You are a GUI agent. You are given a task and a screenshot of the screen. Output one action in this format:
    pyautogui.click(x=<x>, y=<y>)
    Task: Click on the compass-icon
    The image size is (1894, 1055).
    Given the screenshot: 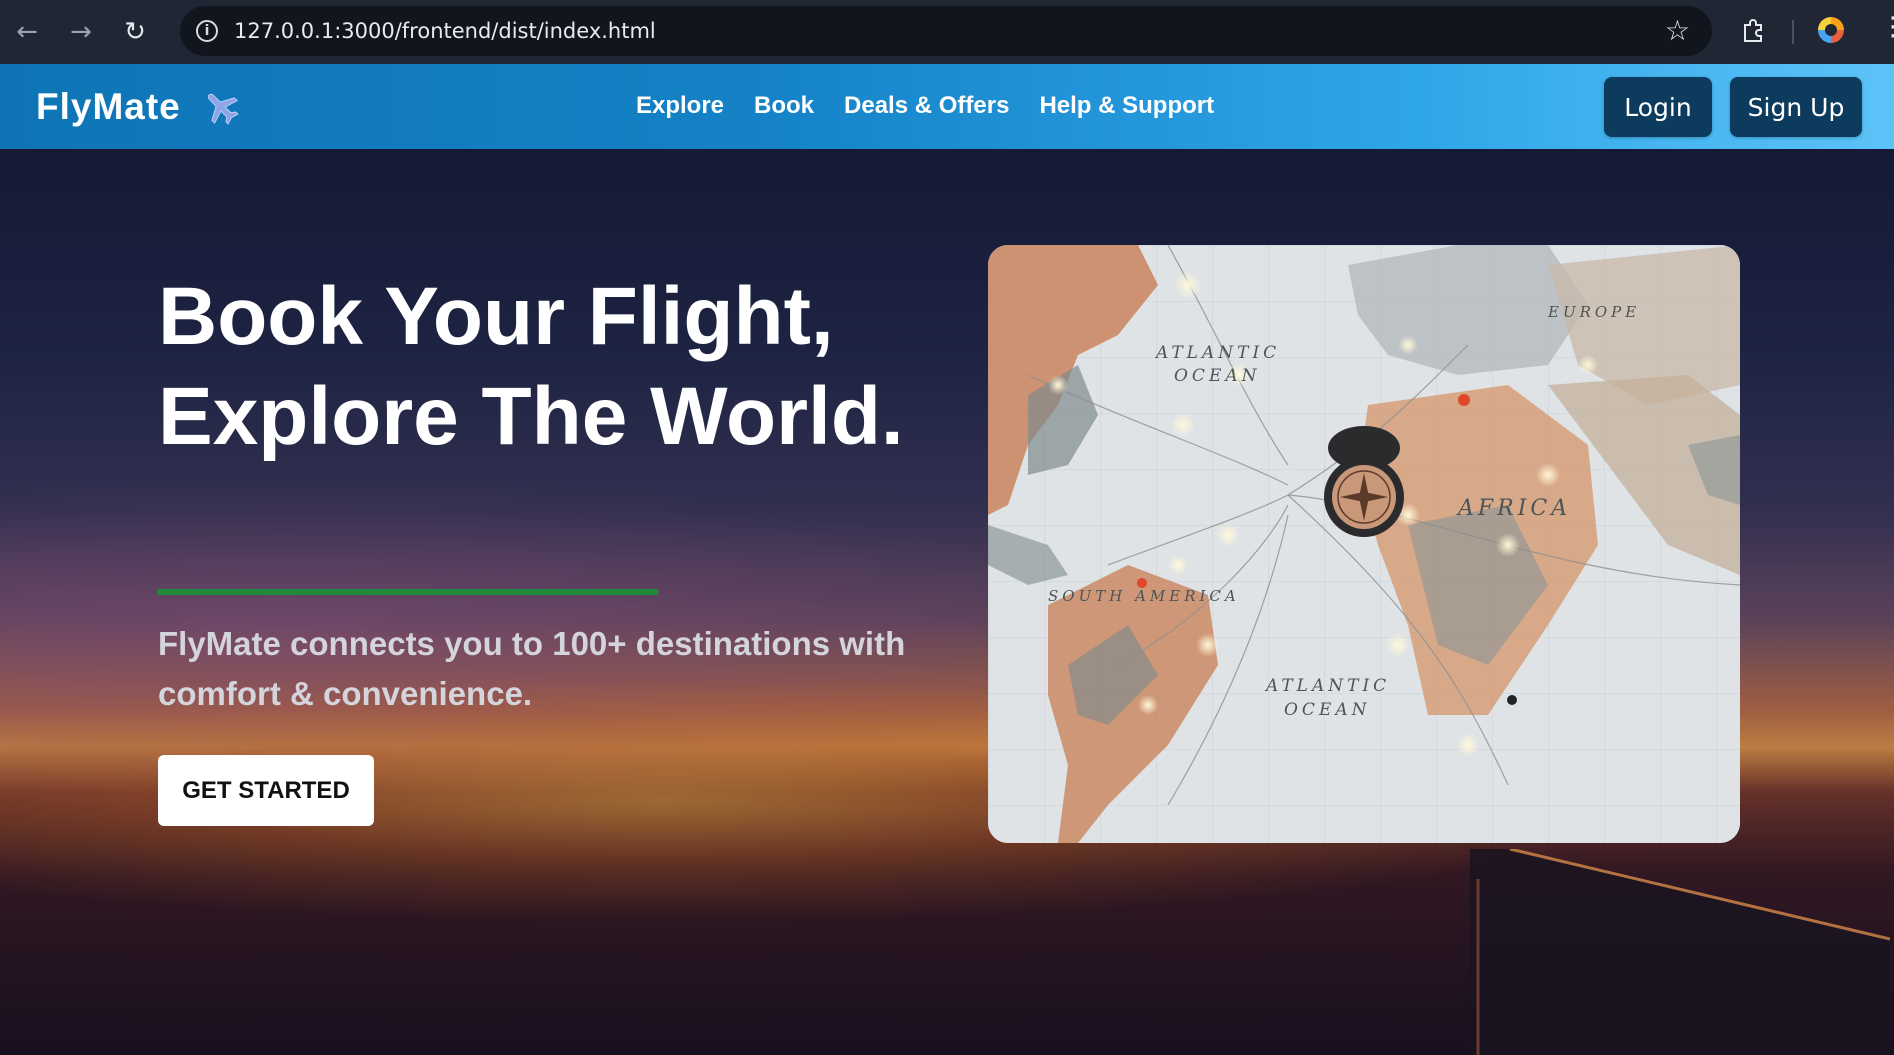 What is the action you would take?
    pyautogui.click(x=1364, y=481)
    